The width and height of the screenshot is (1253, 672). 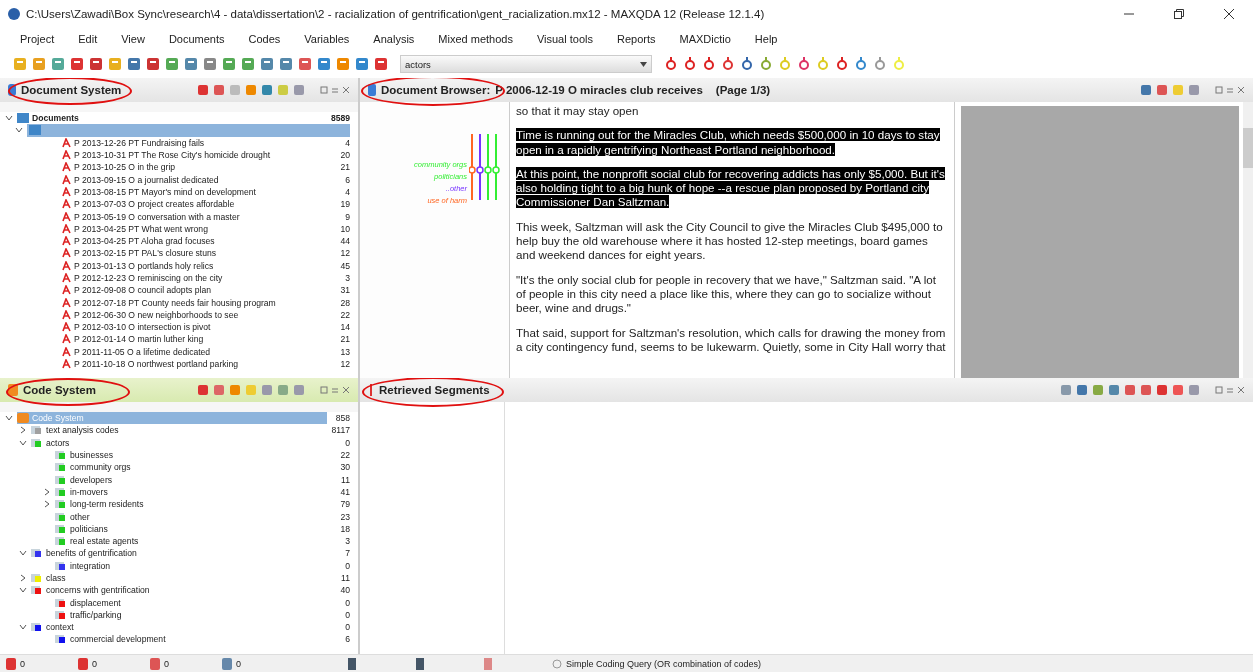 What do you see at coordinates (179, 602) in the screenshot?
I see `tree-item: displacement 0` at bounding box center [179, 602].